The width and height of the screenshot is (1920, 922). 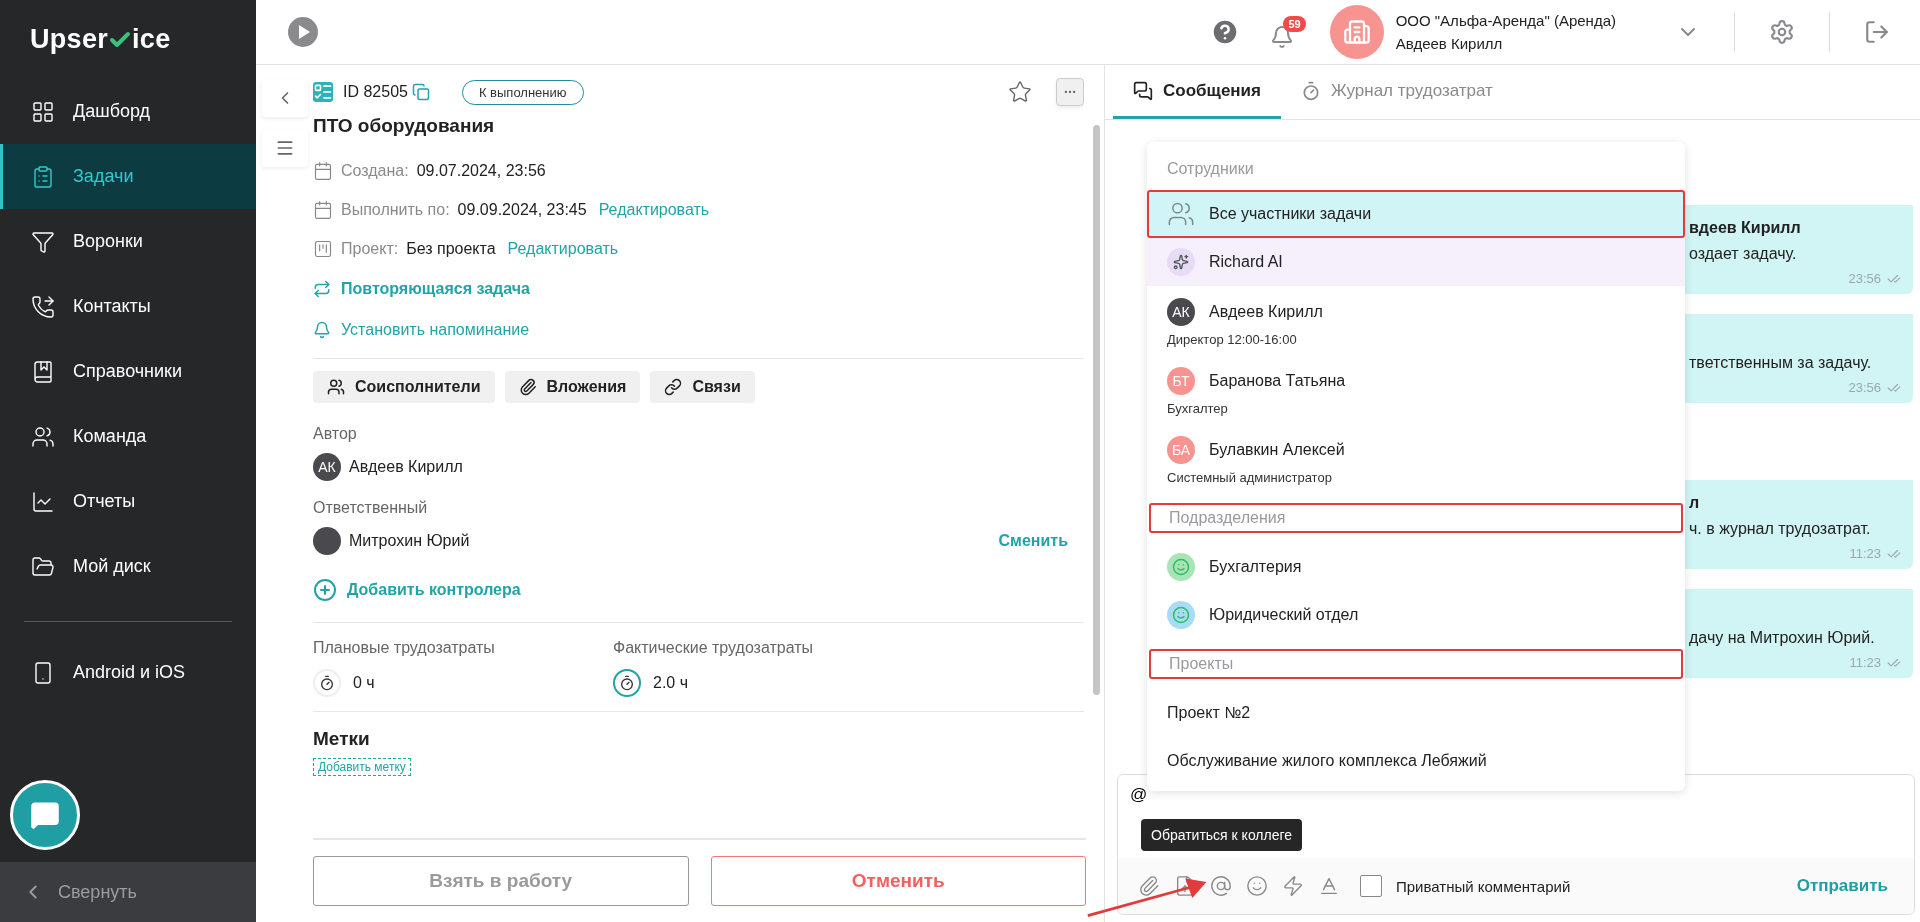 What do you see at coordinates (1483, 886) in the screenshot?
I see `private-label: Приватный комментарий` at bounding box center [1483, 886].